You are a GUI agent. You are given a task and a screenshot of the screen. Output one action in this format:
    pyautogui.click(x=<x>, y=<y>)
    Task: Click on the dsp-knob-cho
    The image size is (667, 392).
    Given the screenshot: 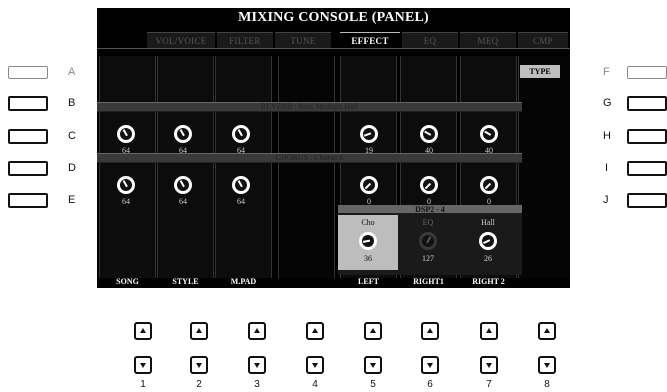 What is the action you would take?
    pyautogui.click(x=368, y=241)
    